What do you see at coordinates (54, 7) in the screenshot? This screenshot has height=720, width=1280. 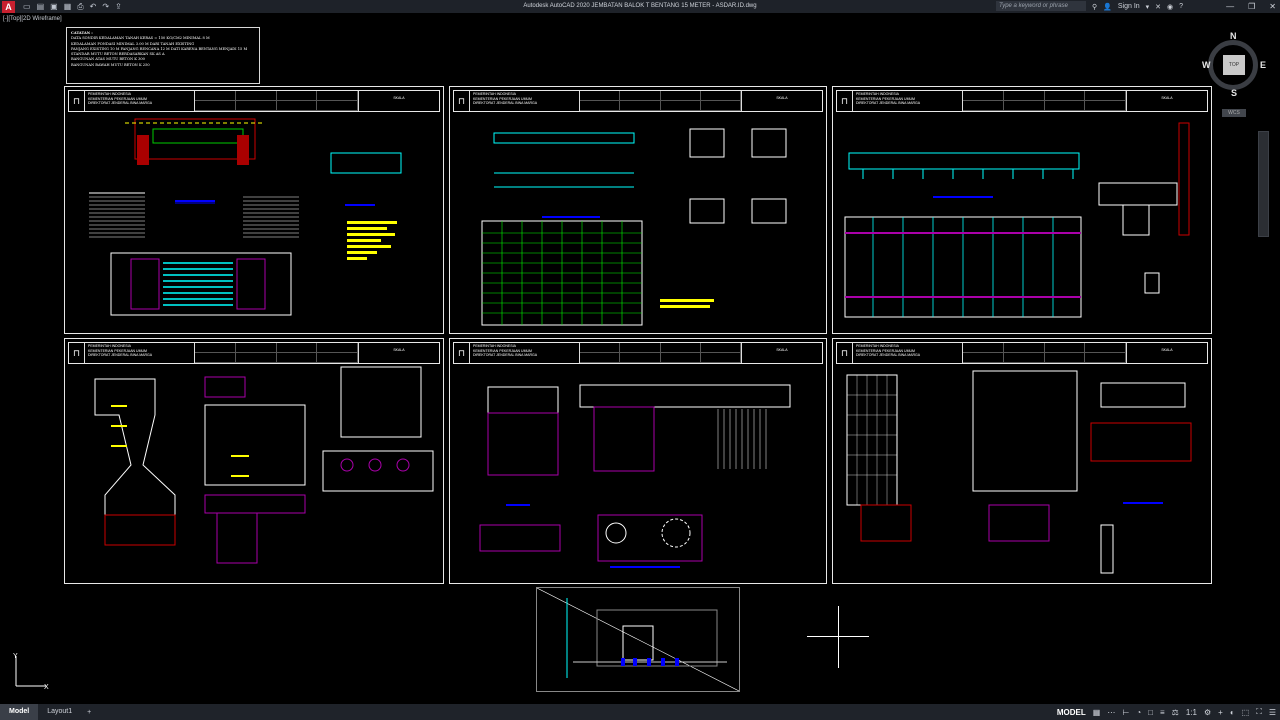 I see `save-icon: ▣` at bounding box center [54, 7].